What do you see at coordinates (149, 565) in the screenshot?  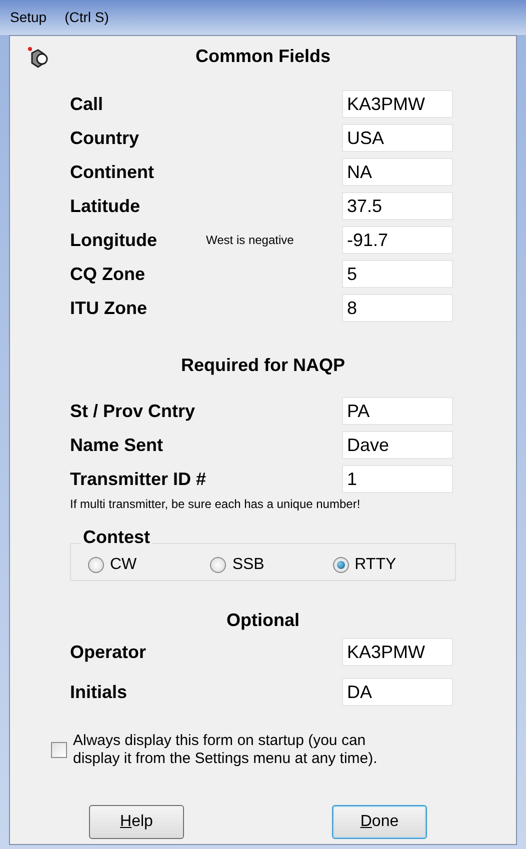 I see `radio-option: CW` at bounding box center [149, 565].